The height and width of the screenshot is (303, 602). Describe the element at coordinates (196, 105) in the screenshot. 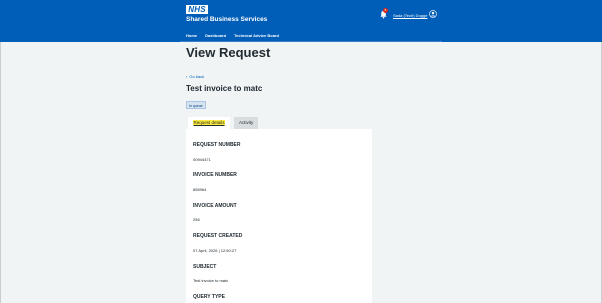

I see `status-badge: In queue` at that location.